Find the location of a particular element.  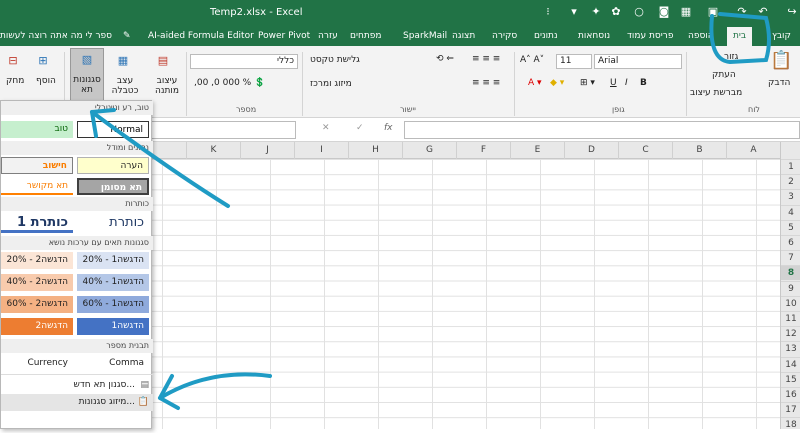

customize-quick-access-icon: ▾ is located at coordinates (574, 12).